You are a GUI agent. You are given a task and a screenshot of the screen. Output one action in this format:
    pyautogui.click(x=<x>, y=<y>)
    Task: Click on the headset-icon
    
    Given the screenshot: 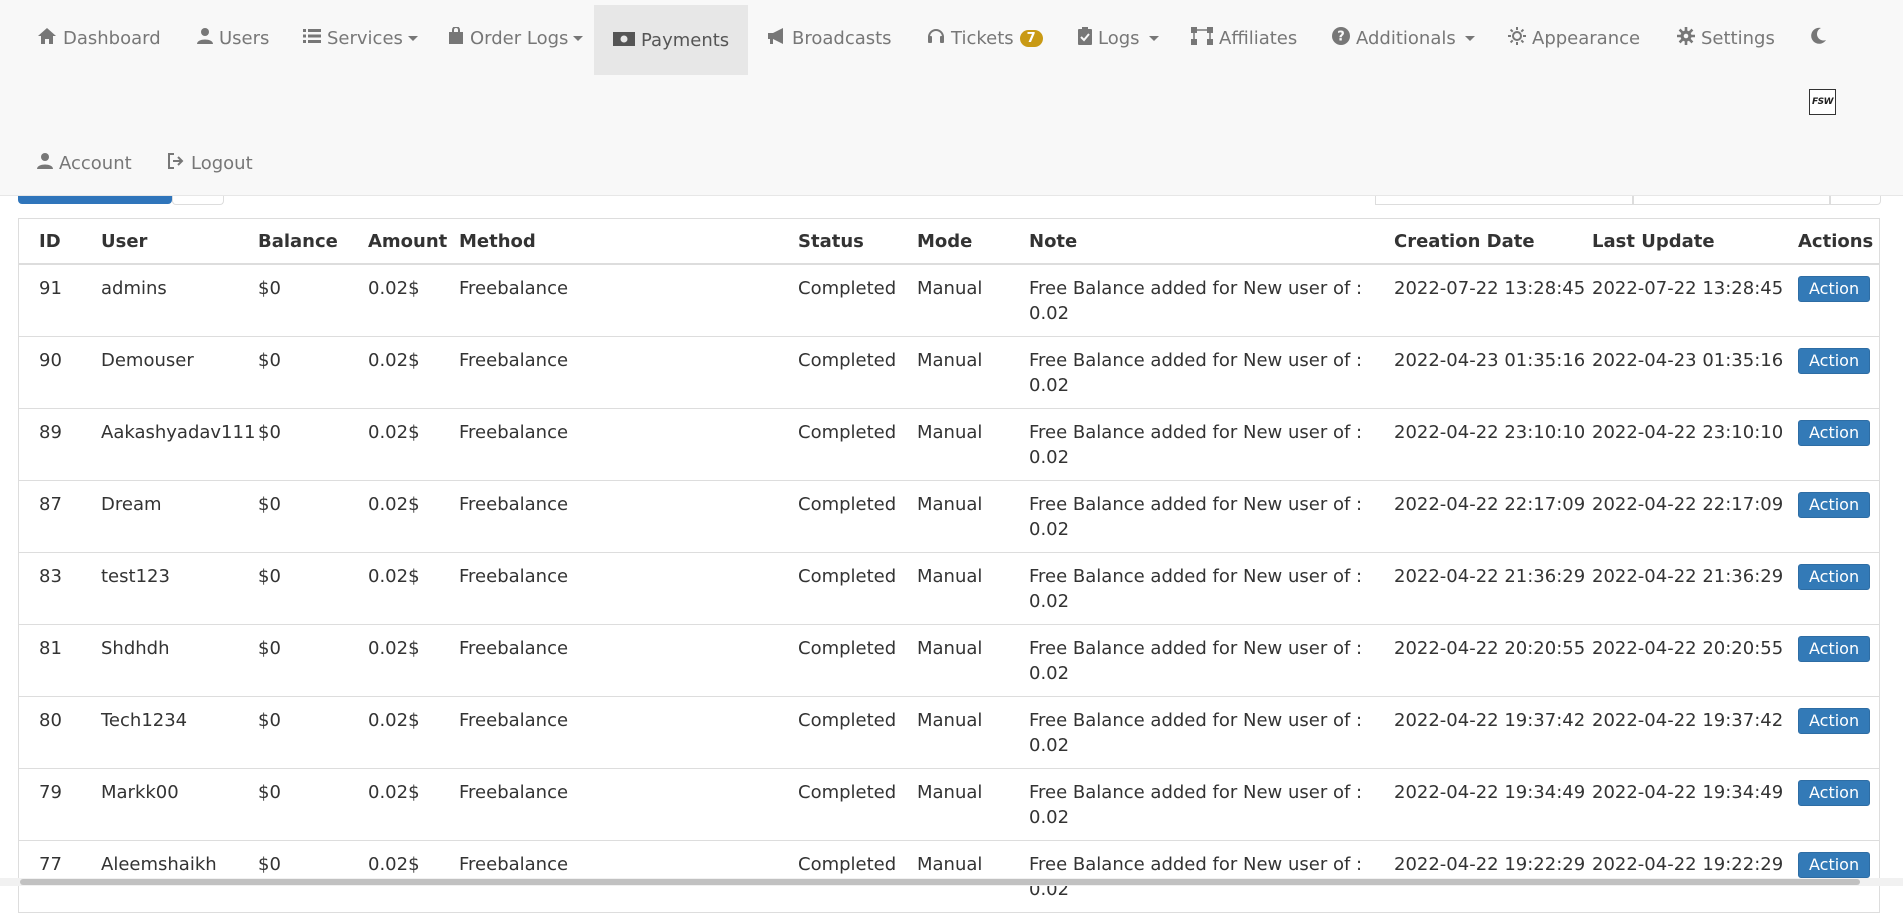 What is the action you would take?
    pyautogui.click(x=936, y=38)
    